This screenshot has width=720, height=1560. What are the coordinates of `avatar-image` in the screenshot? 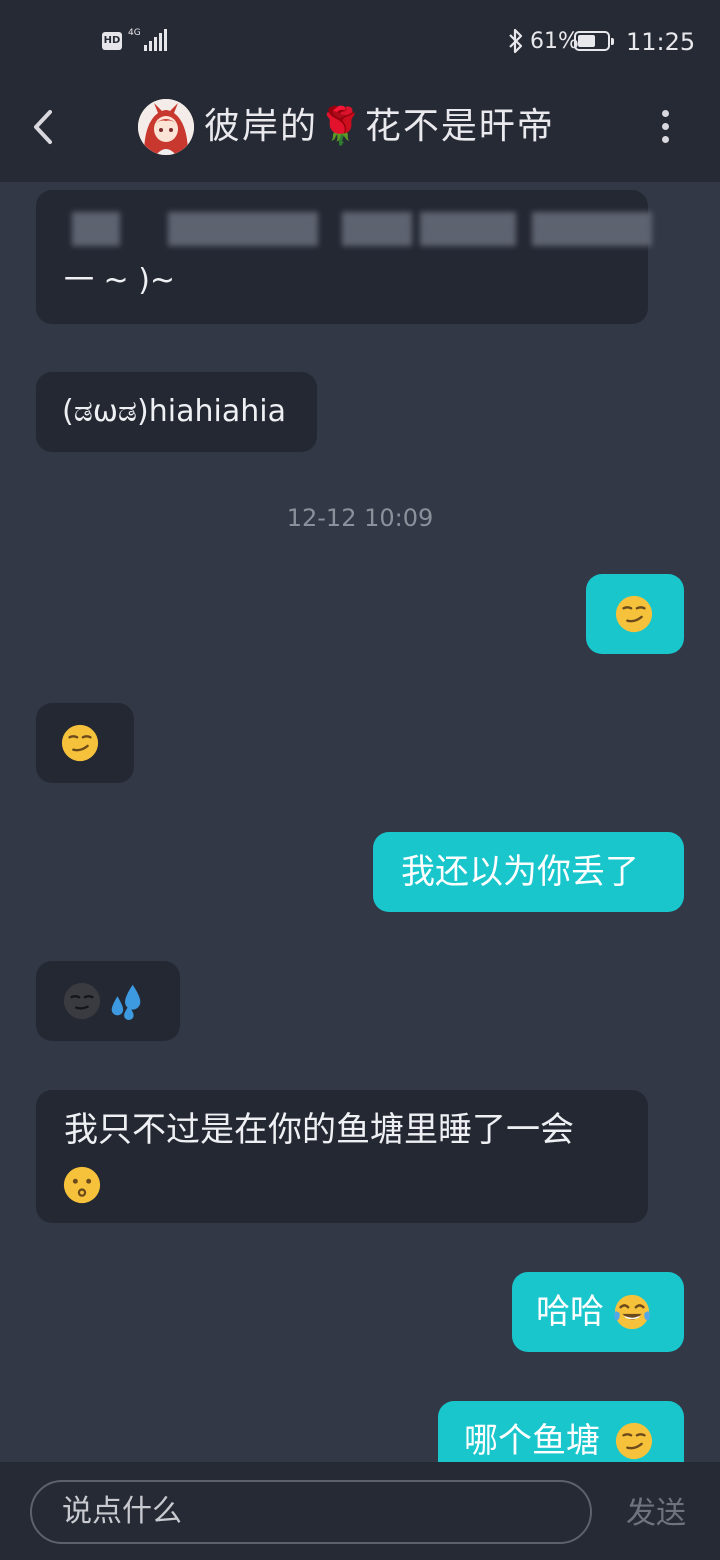 It's located at (166, 127).